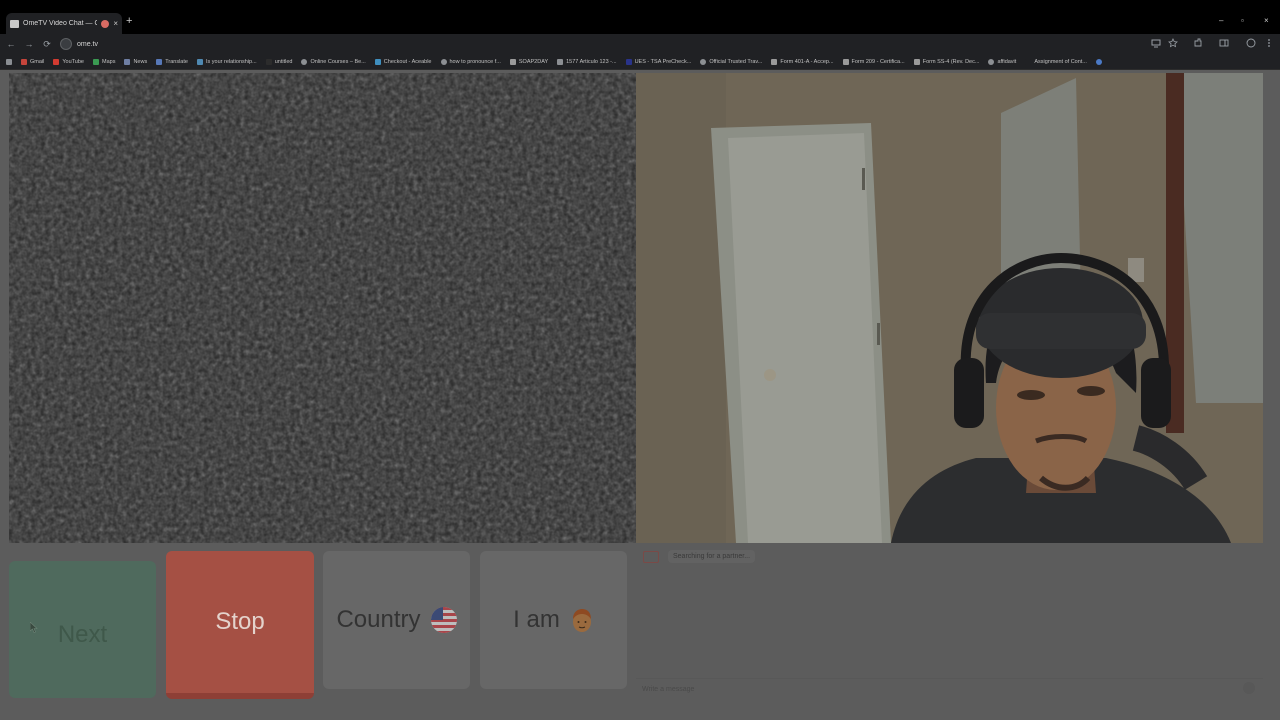 The image size is (1280, 720). Describe the element at coordinates (1266, 21) in the screenshot. I see `close-window-button: ×` at that location.